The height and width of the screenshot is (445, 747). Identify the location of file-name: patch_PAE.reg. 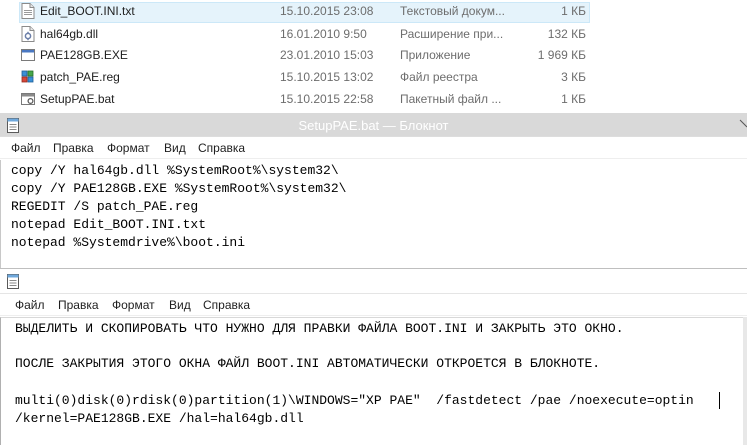
(80, 77).